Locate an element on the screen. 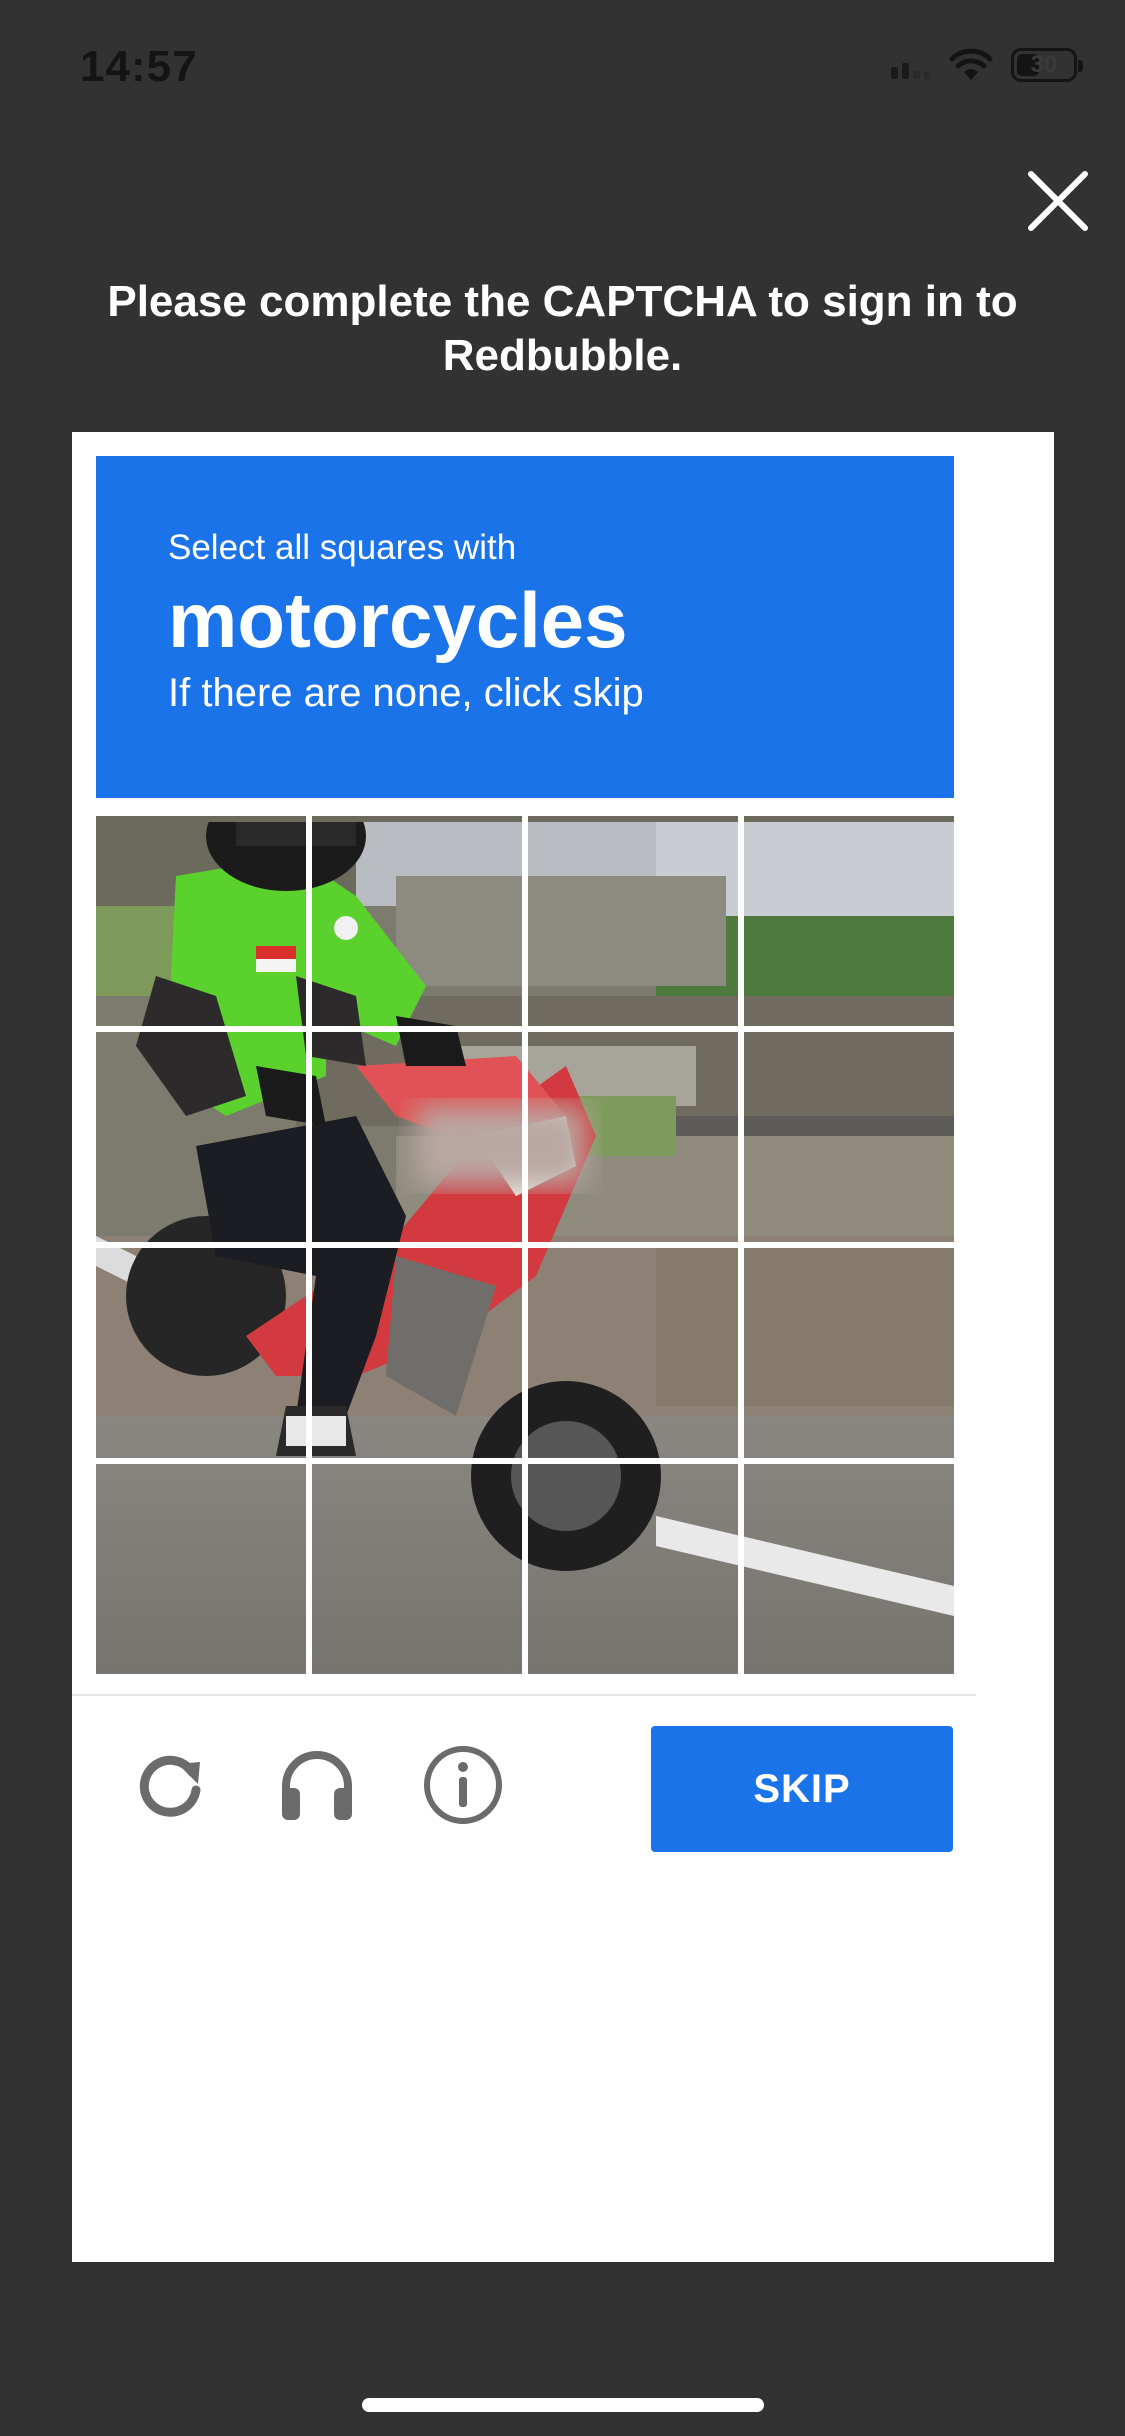 Image resolution: width=1125 pixels, height=2436 pixels. divider is located at coordinates (524, 1695).